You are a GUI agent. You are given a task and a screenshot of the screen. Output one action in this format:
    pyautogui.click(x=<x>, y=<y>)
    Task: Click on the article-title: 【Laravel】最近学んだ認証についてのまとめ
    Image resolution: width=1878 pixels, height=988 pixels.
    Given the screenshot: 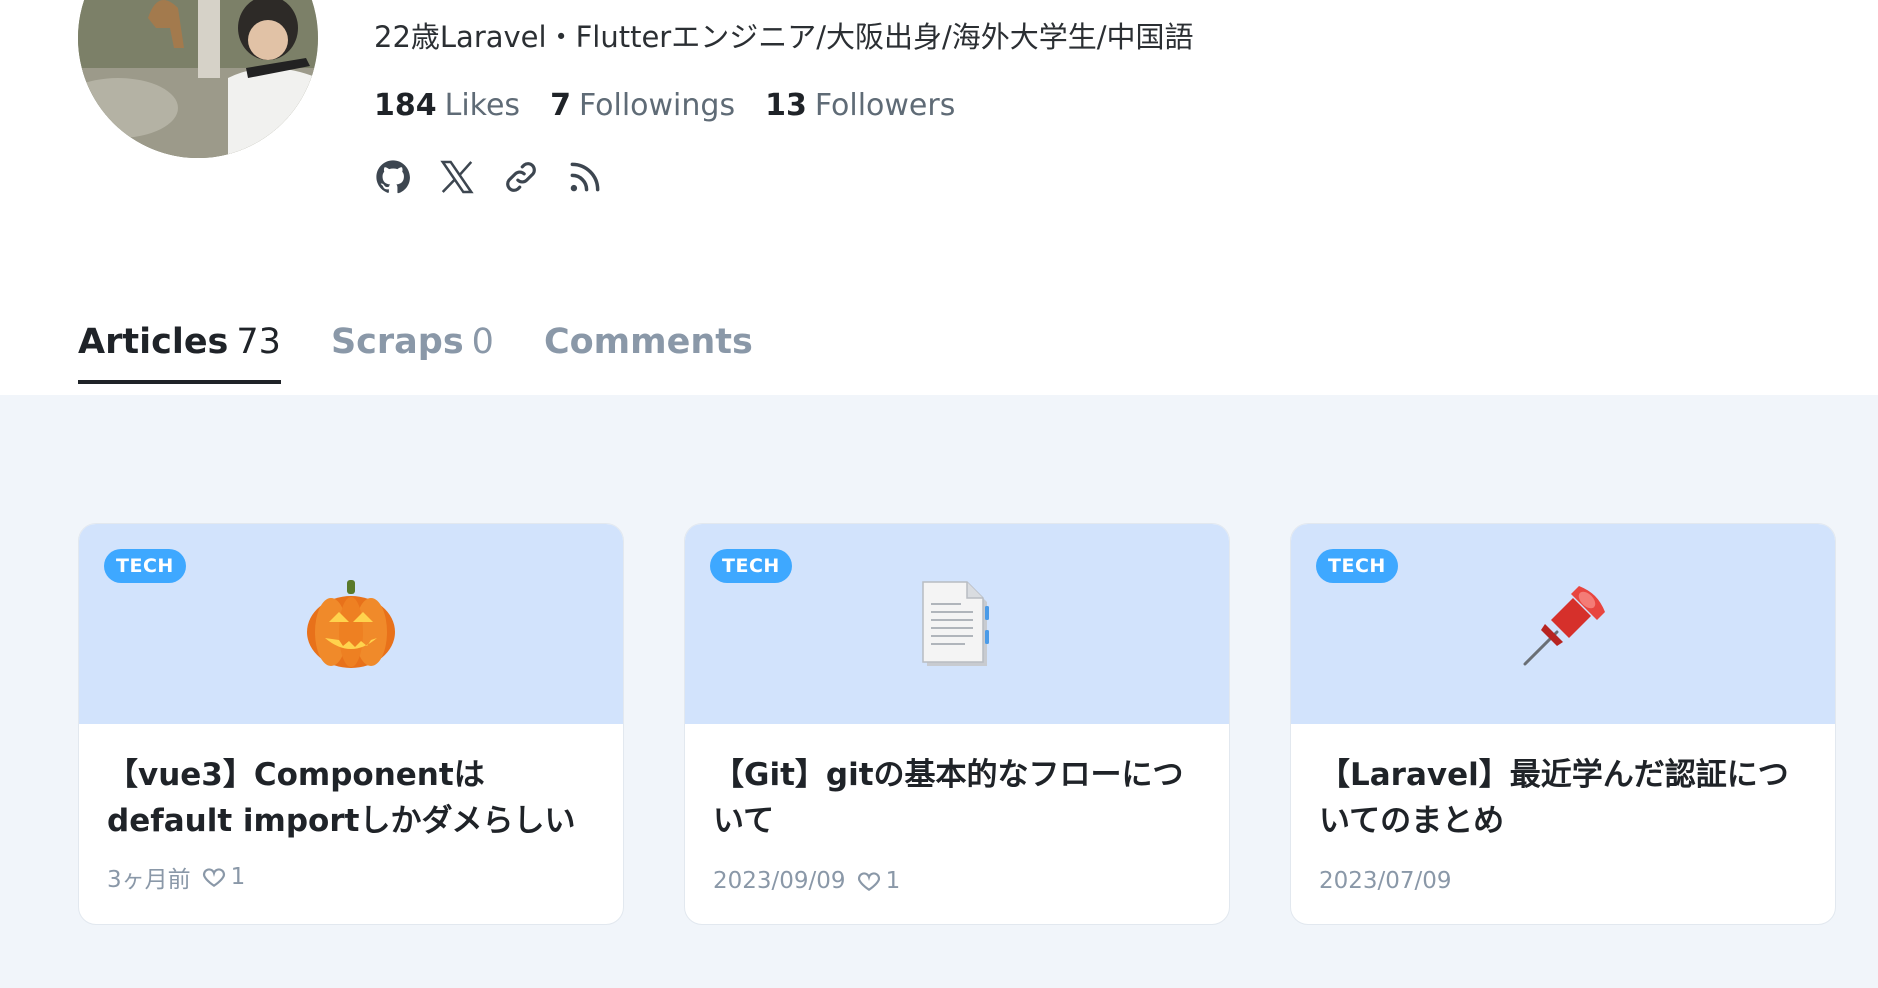 What is the action you would take?
    pyautogui.click(x=1554, y=798)
    